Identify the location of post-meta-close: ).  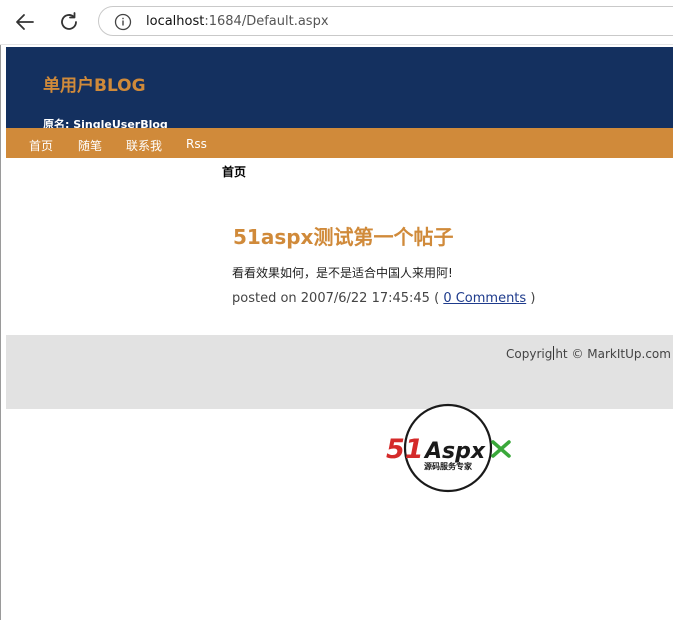
(533, 298).